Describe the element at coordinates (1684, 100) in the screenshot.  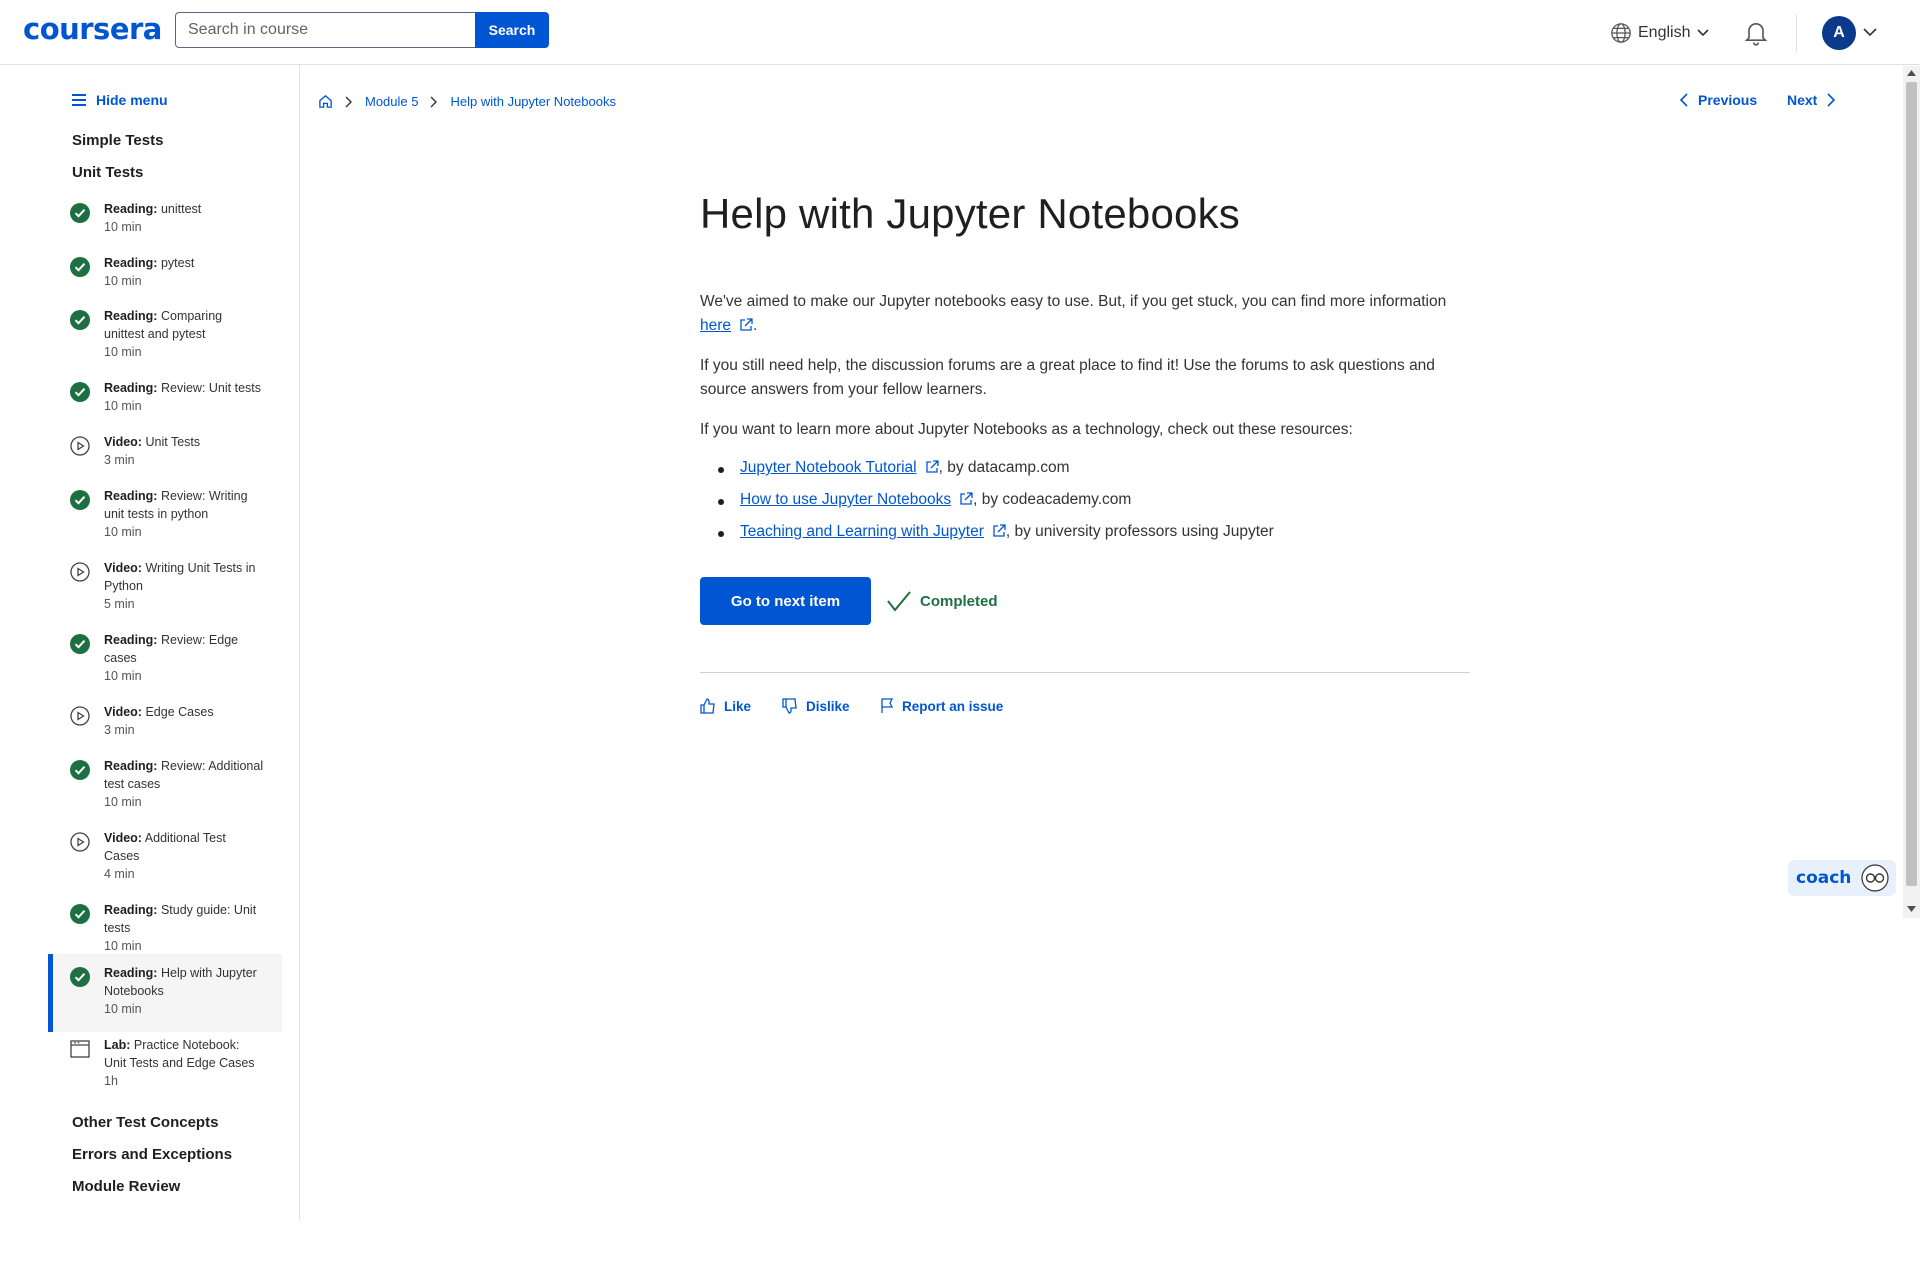
I see `chevron-left-icon` at that location.